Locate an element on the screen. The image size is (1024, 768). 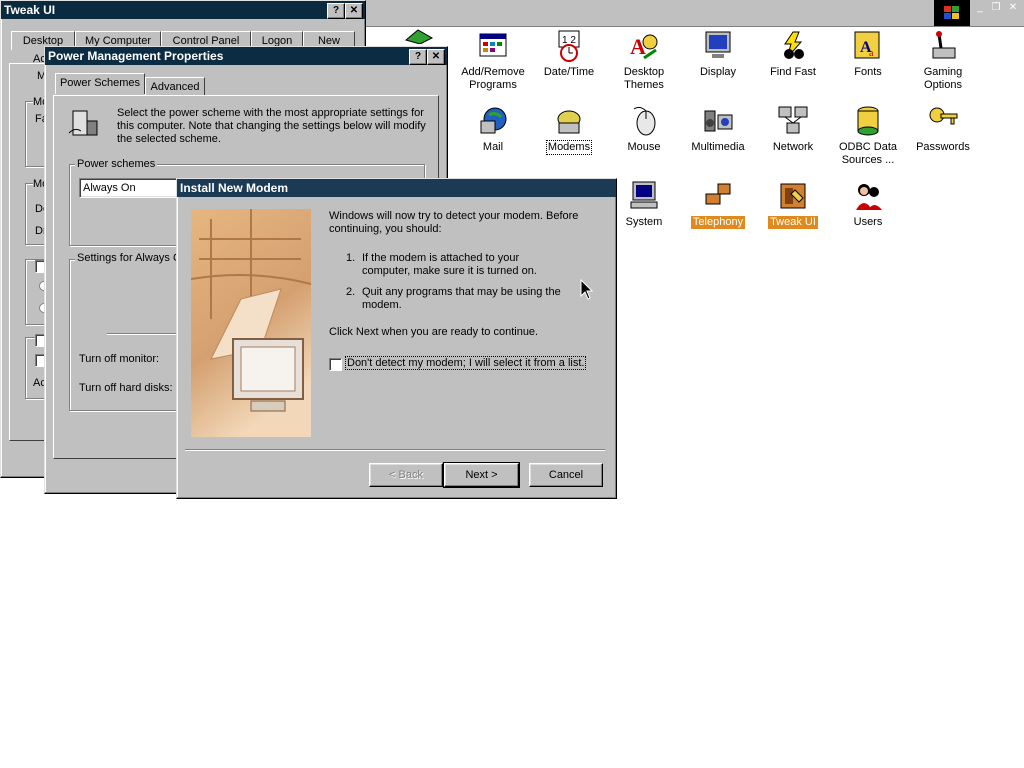
cp-item-display: Display is located at coordinates (718, 54).